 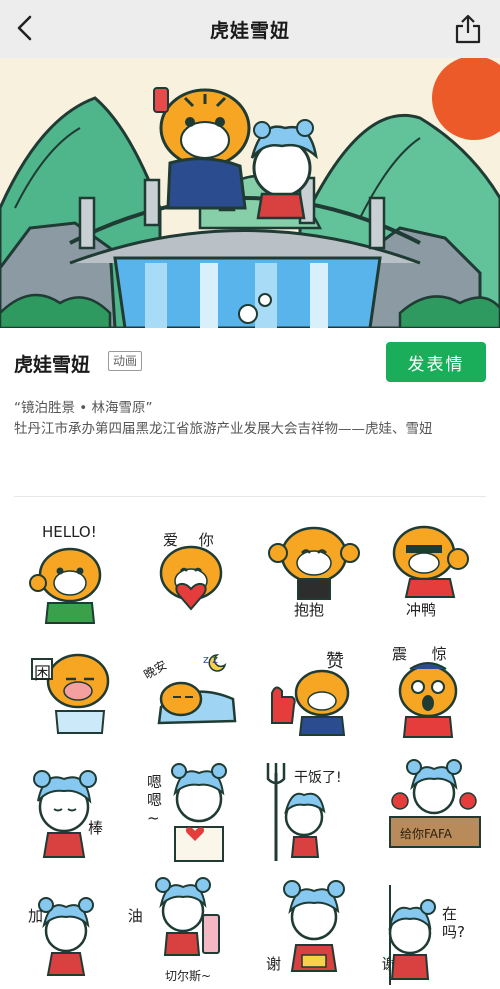 I want to click on sticker-item: 棒, so click(x=67, y=812).